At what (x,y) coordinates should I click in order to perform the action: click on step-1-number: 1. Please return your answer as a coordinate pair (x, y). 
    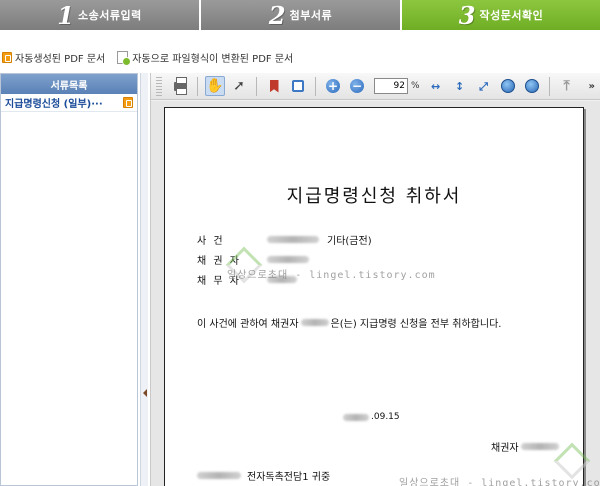
    Looking at the image, I should click on (65, 15).